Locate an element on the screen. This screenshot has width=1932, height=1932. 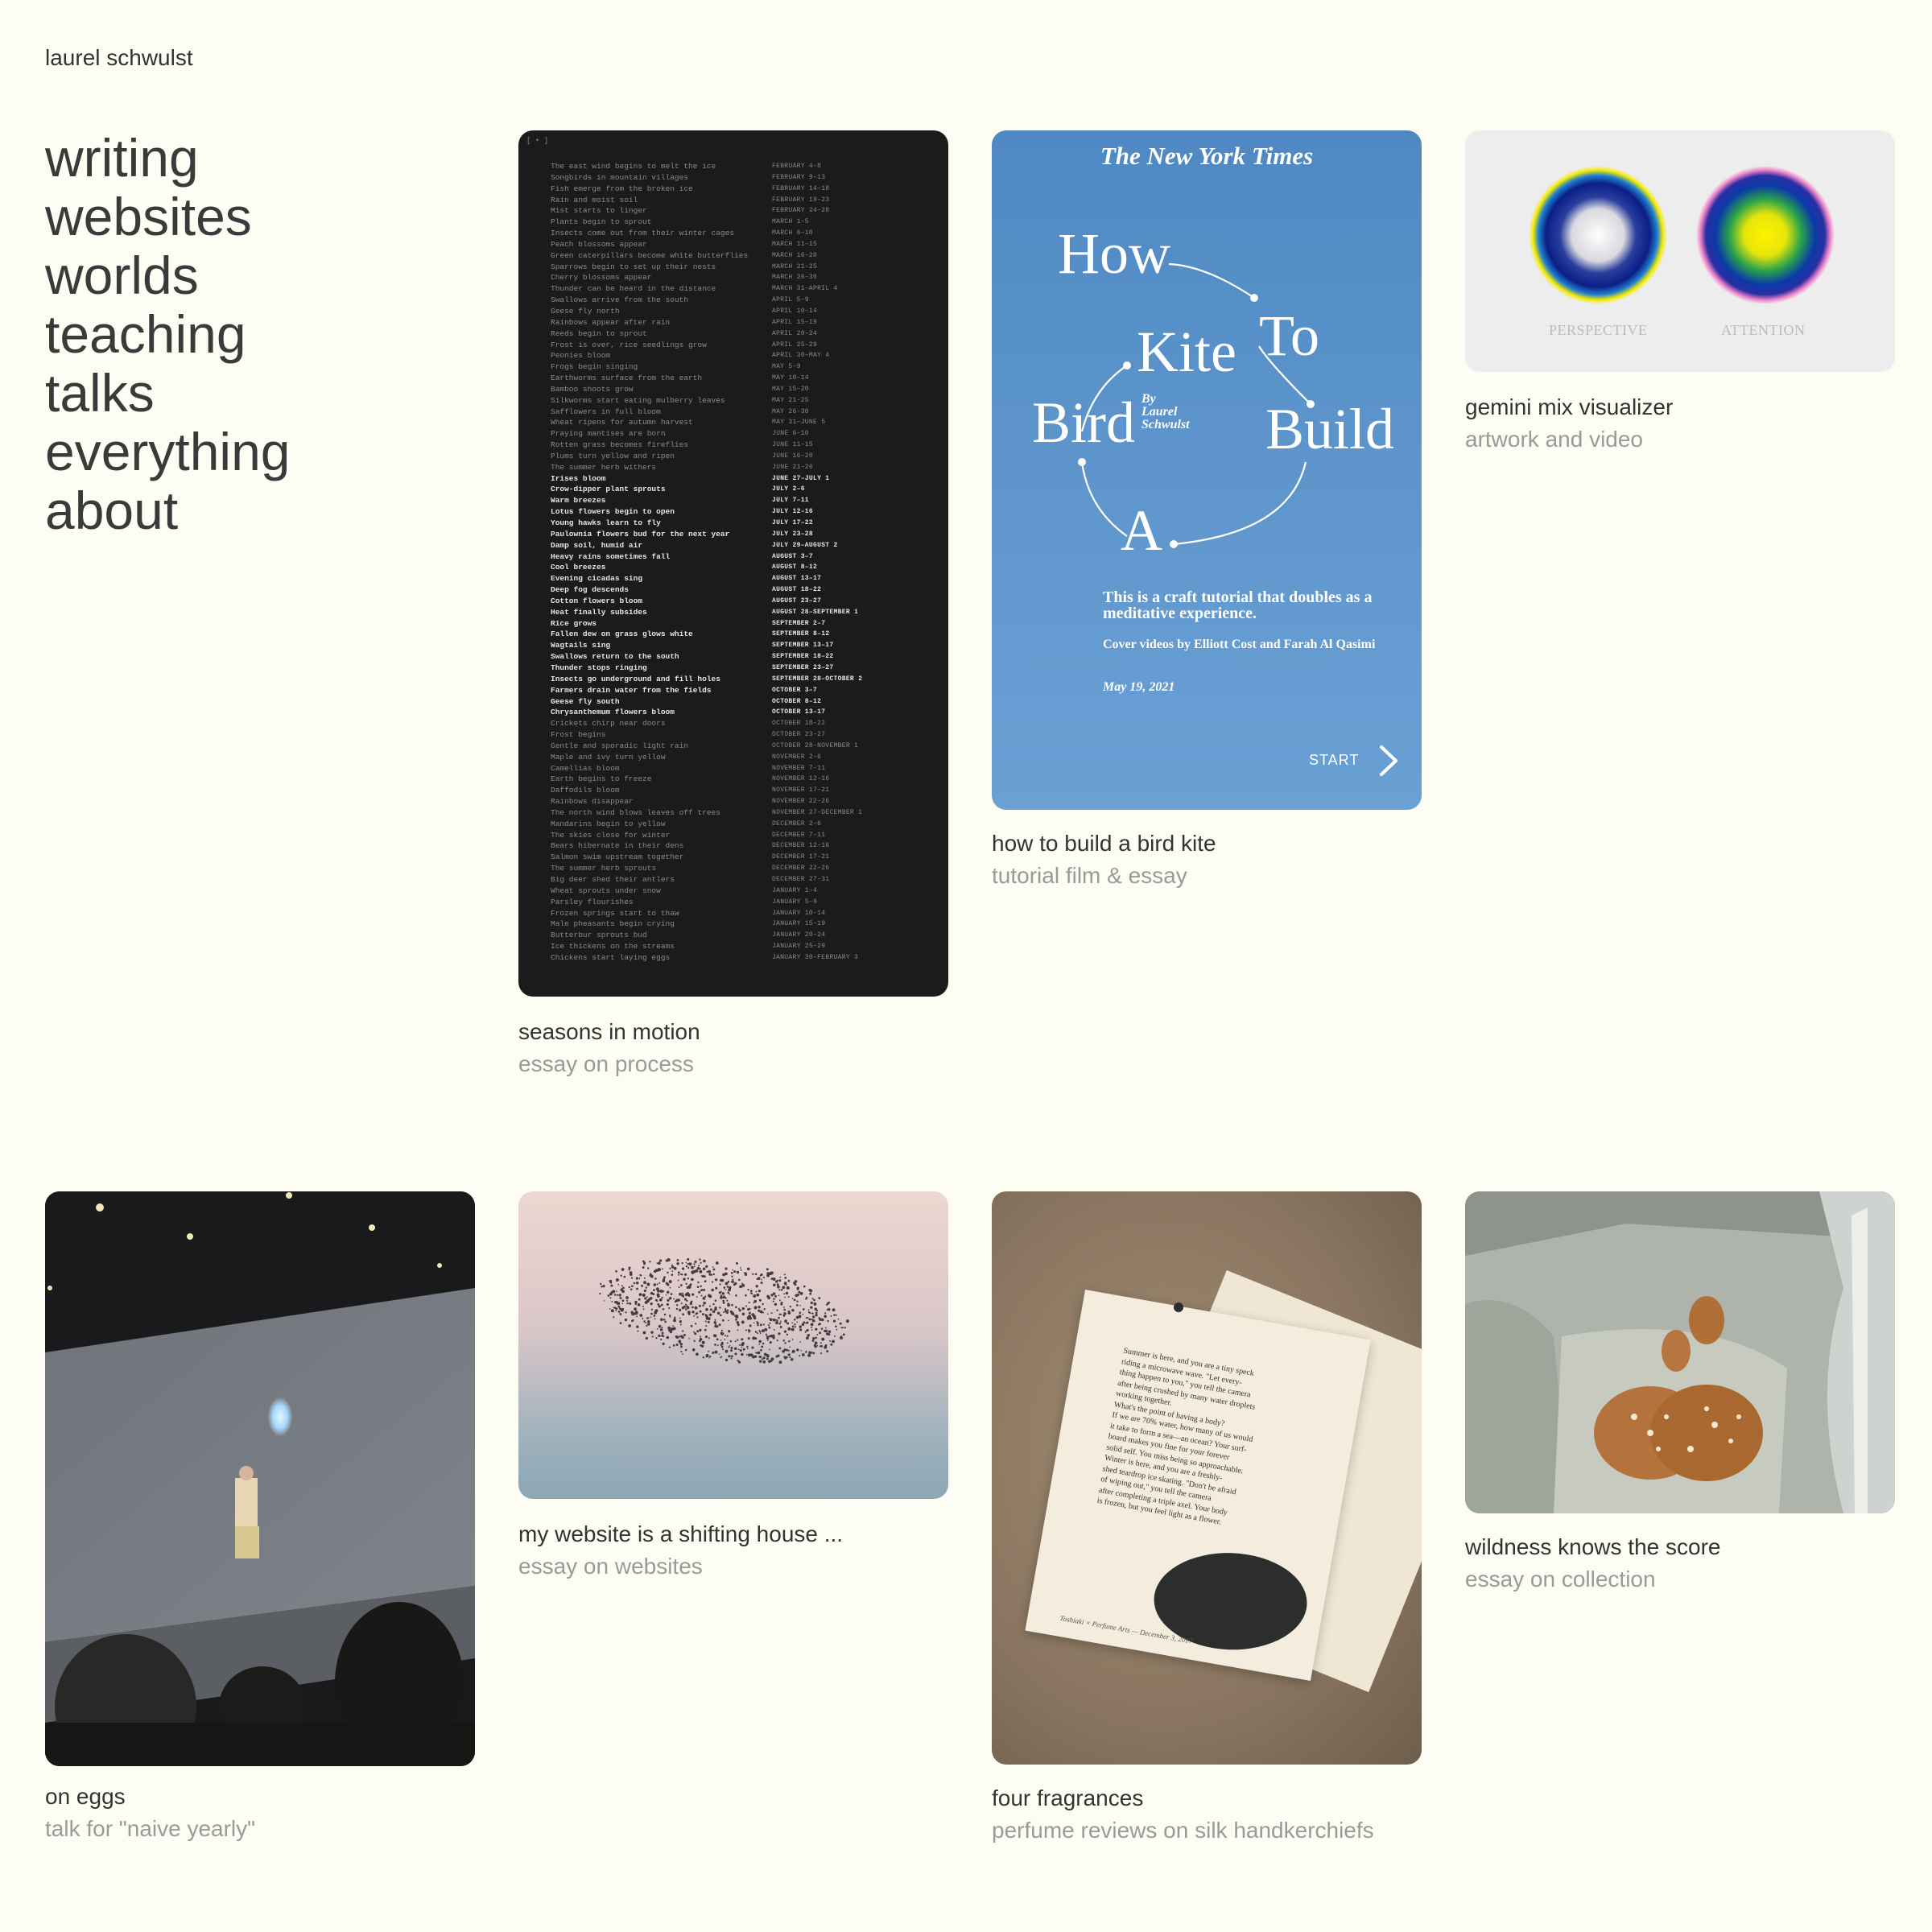
card-title: gemini mix visualizer is located at coordinates (1569, 407).